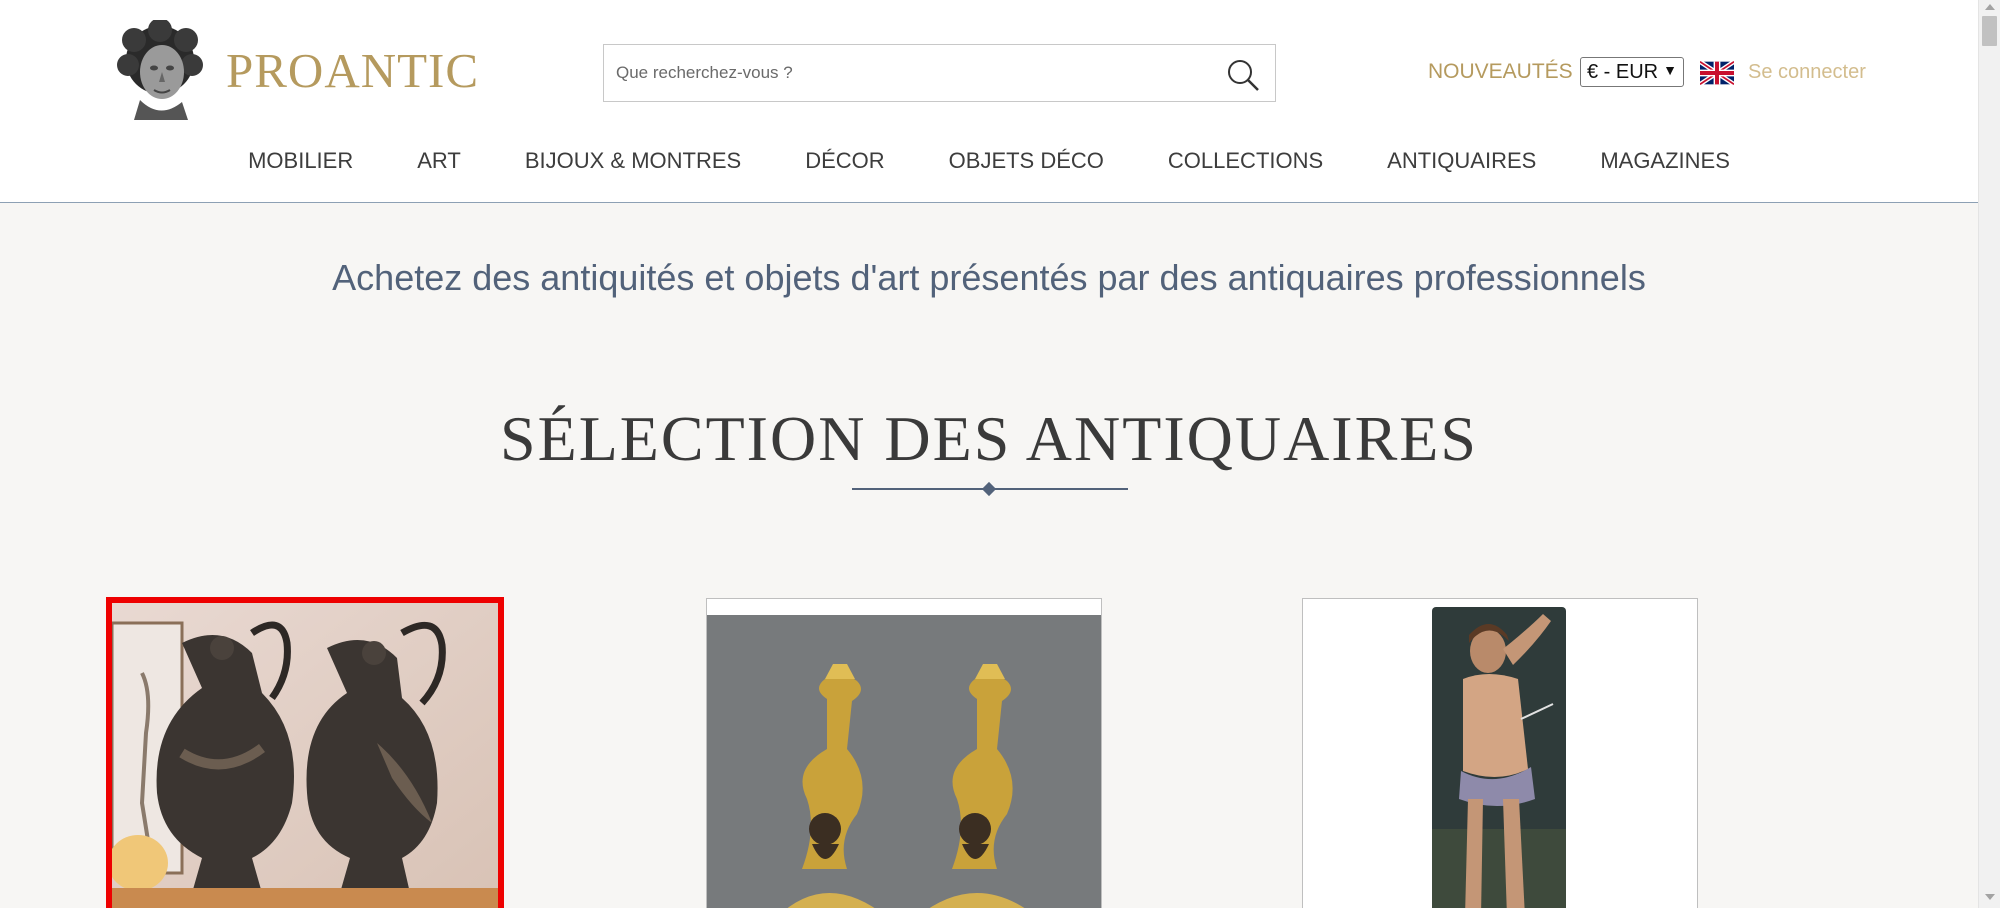  What do you see at coordinates (1989, 454) in the screenshot?
I see `page-scrollbar` at bounding box center [1989, 454].